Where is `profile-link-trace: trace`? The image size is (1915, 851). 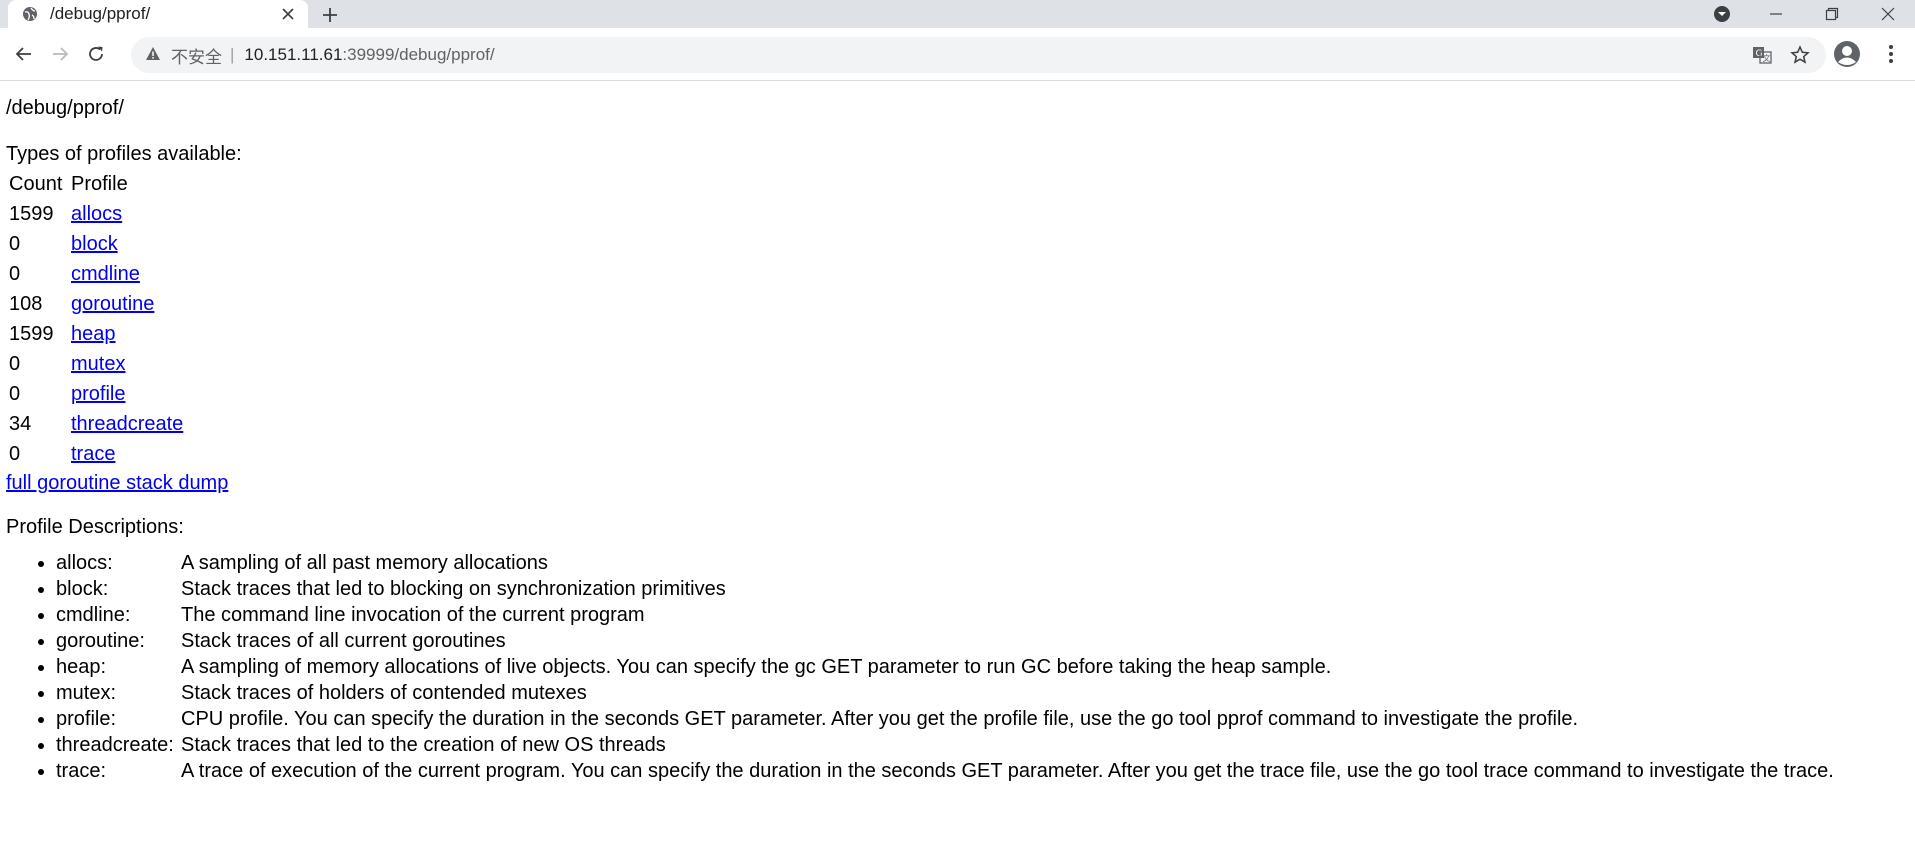 profile-link-trace: trace is located at coordinates (93, 454).